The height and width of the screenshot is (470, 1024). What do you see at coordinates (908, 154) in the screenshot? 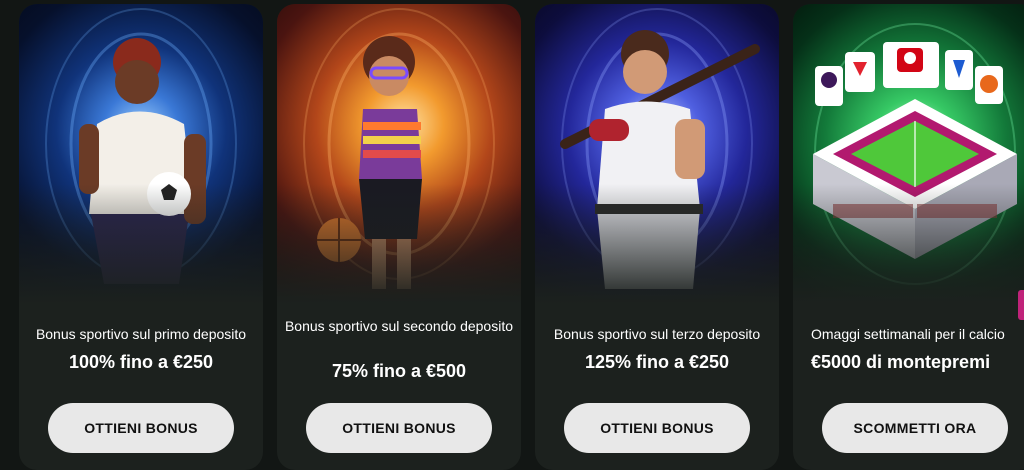
I see `football-stadium-illustration` at bounding box center [908, 154].